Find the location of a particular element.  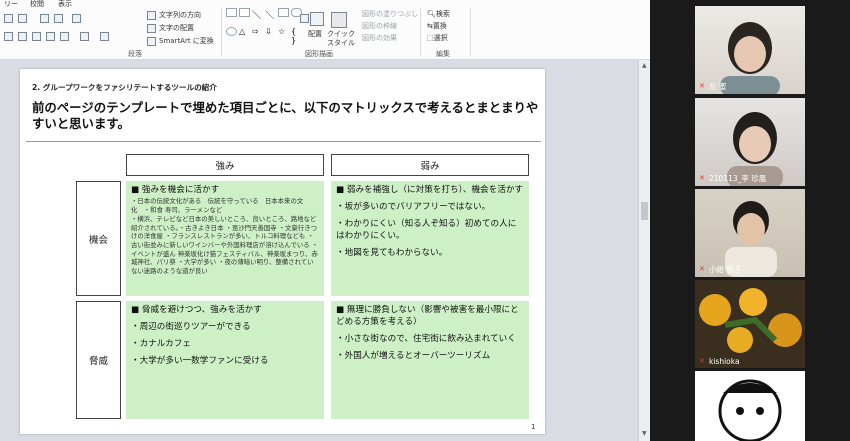

mic-muted-icon: ✕ is located at coordinates (702, 361).